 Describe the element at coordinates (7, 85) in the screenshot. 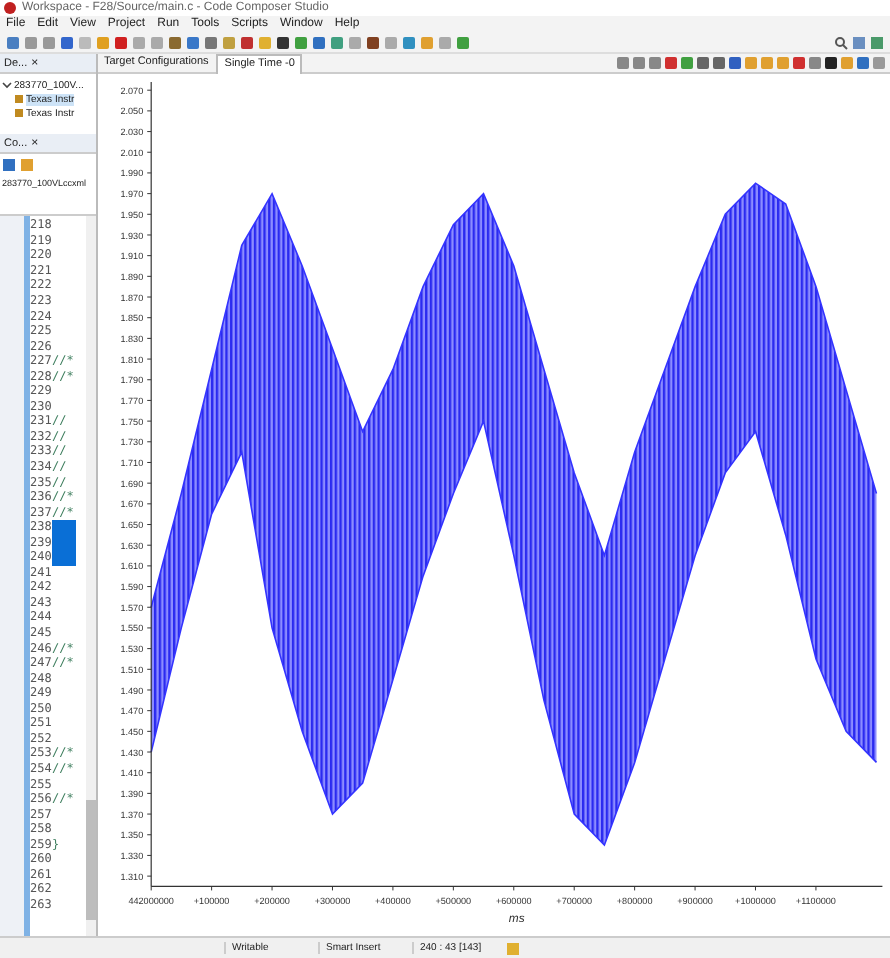

I see `expand-caret-icon` at that location.